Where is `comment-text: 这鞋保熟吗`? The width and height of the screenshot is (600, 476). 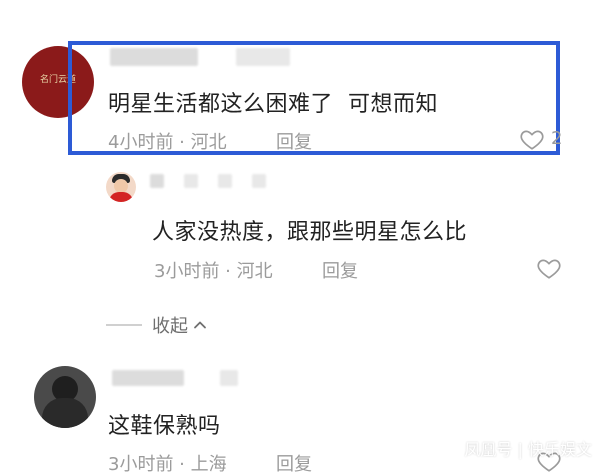 comment-text: 这鞋保熟吗 is located at coordinates (164, 426).